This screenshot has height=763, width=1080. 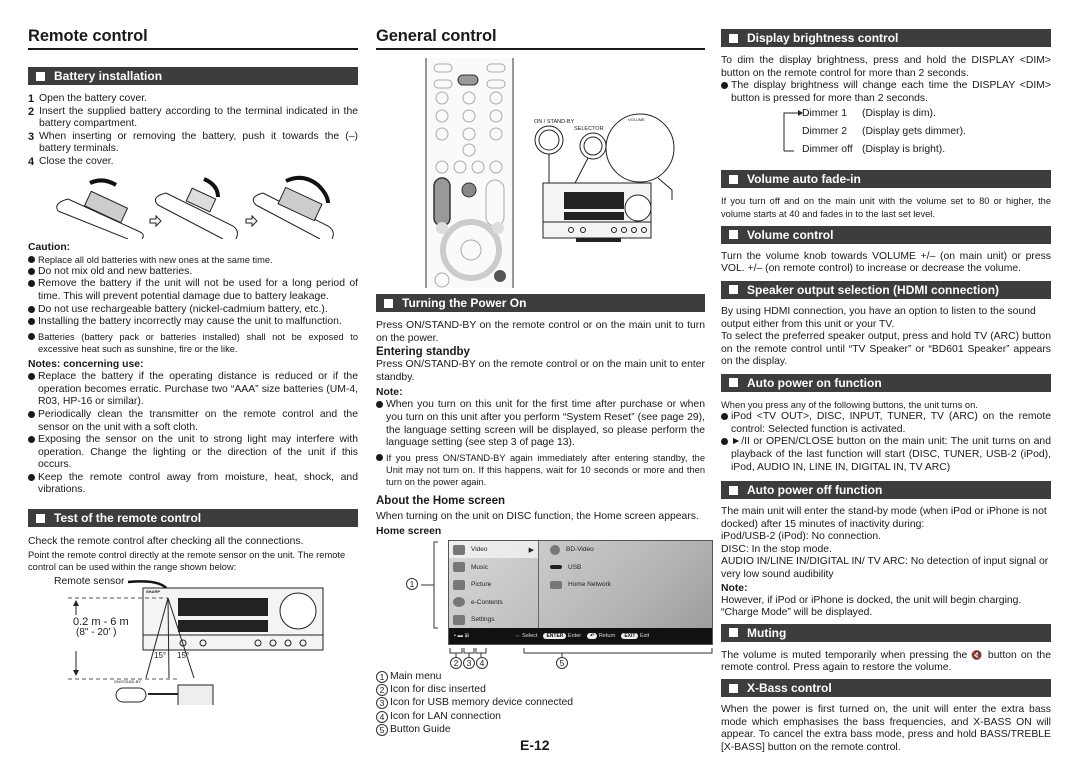 What do you see at coordinates (550, 173) in the screenshot?
I see `remote-and-unit-drawing` at bounding box center [550, 173].